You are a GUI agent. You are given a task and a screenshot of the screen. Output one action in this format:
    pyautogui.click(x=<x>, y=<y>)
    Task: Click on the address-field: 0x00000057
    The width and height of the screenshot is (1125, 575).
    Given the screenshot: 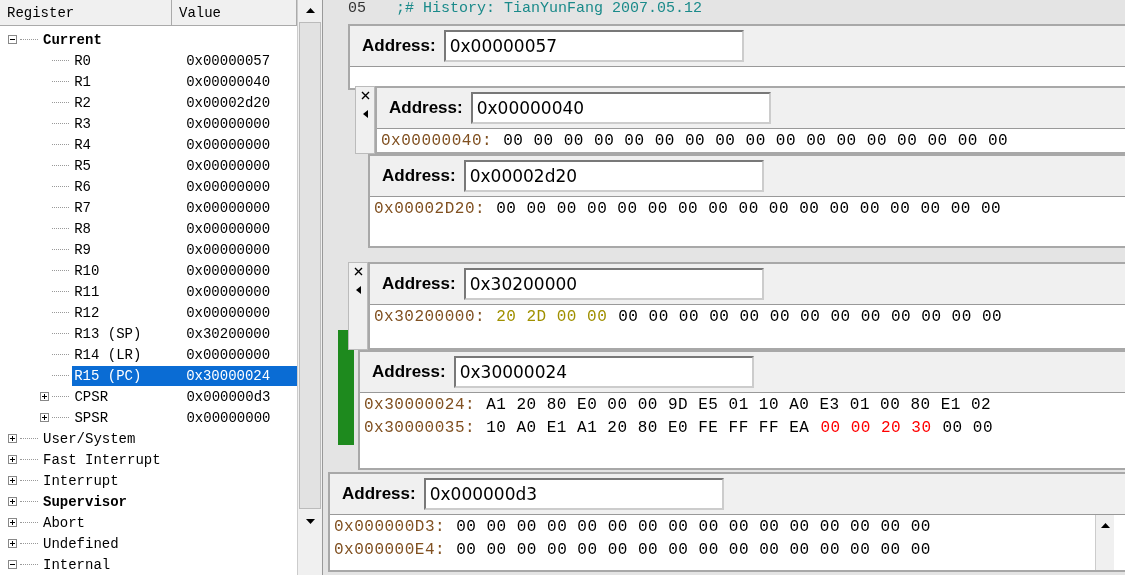 What is the action you would take?
    pyautogui.click(x=593, y=46)
    